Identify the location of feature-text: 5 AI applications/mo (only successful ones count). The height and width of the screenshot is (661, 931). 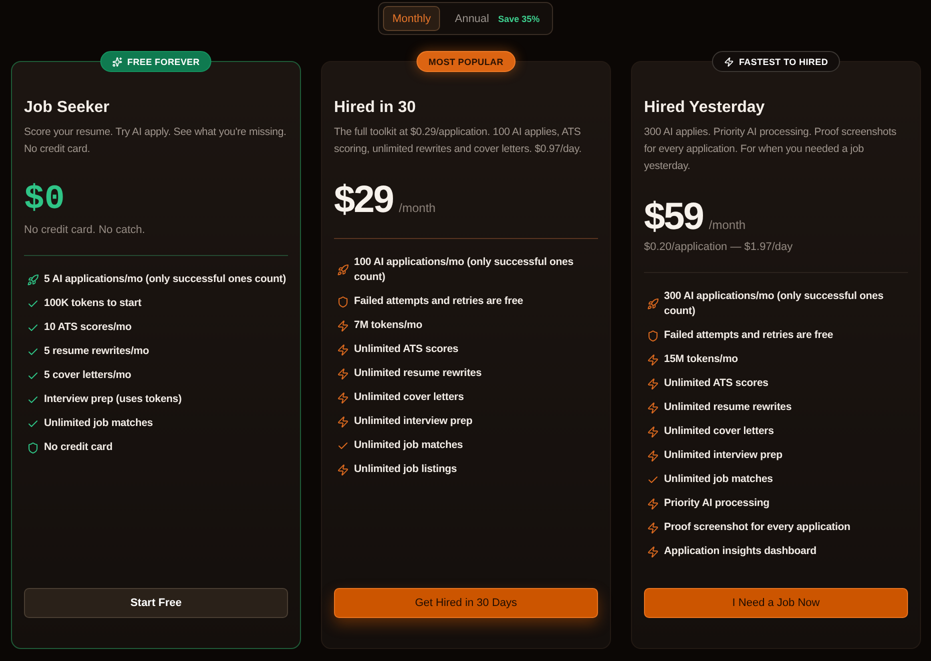
(165, 279).